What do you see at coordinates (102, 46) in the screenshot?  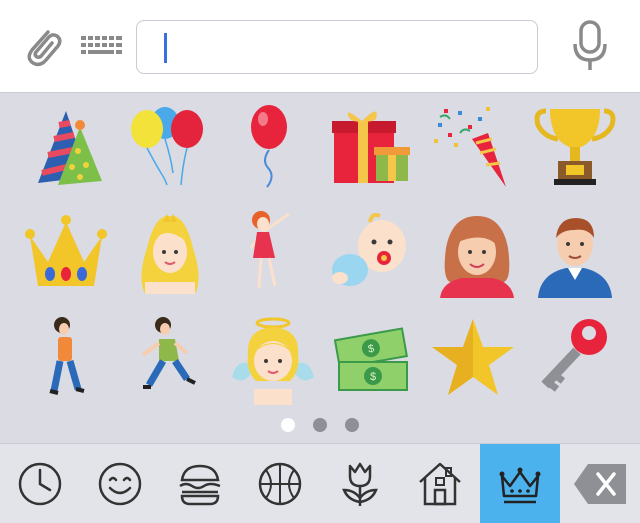 I see `keyboard-icon` at bounding box center [102, 46].